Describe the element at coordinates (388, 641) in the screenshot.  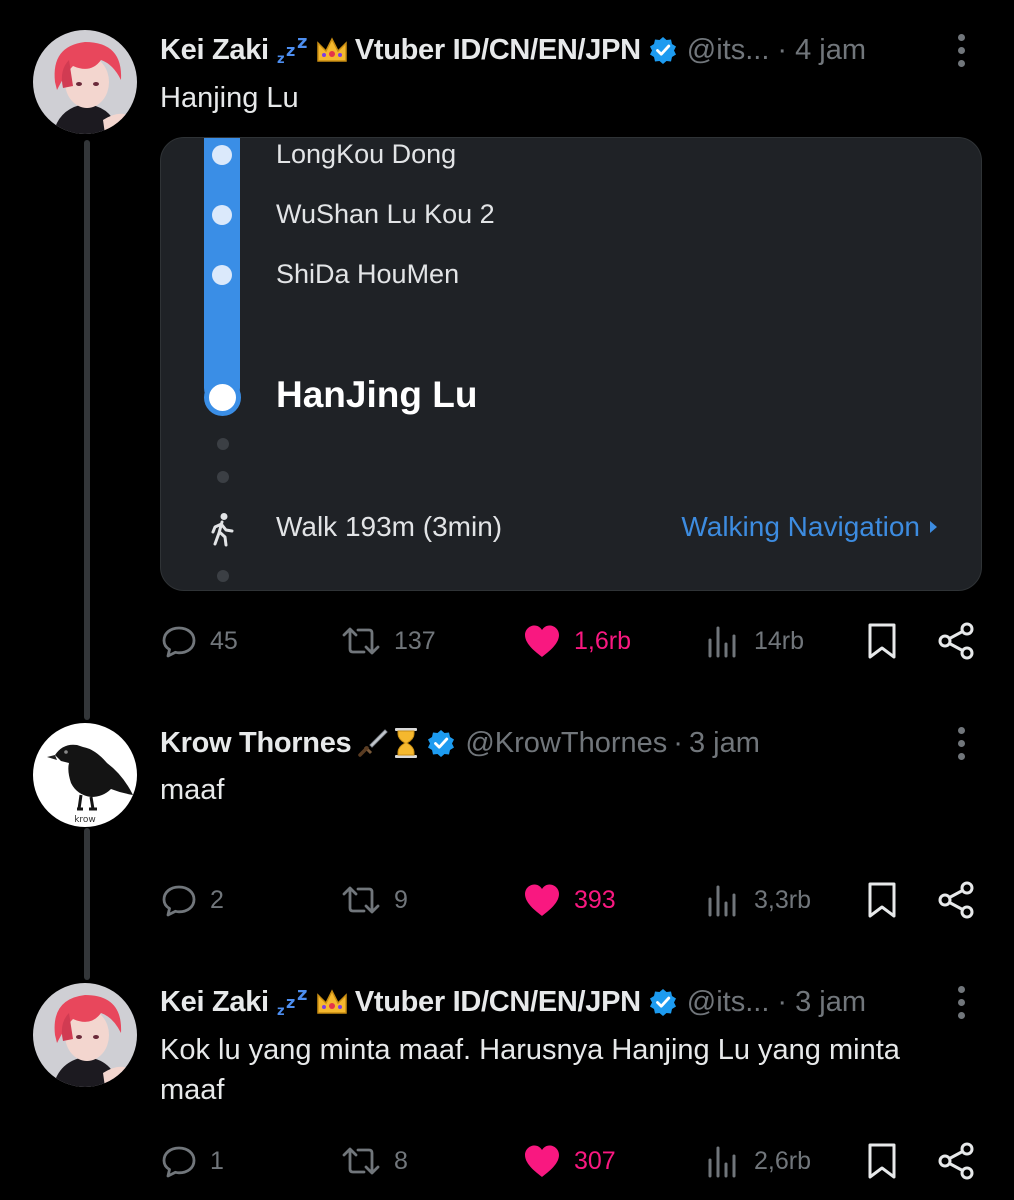
I see `repost-button: 137` at that location.